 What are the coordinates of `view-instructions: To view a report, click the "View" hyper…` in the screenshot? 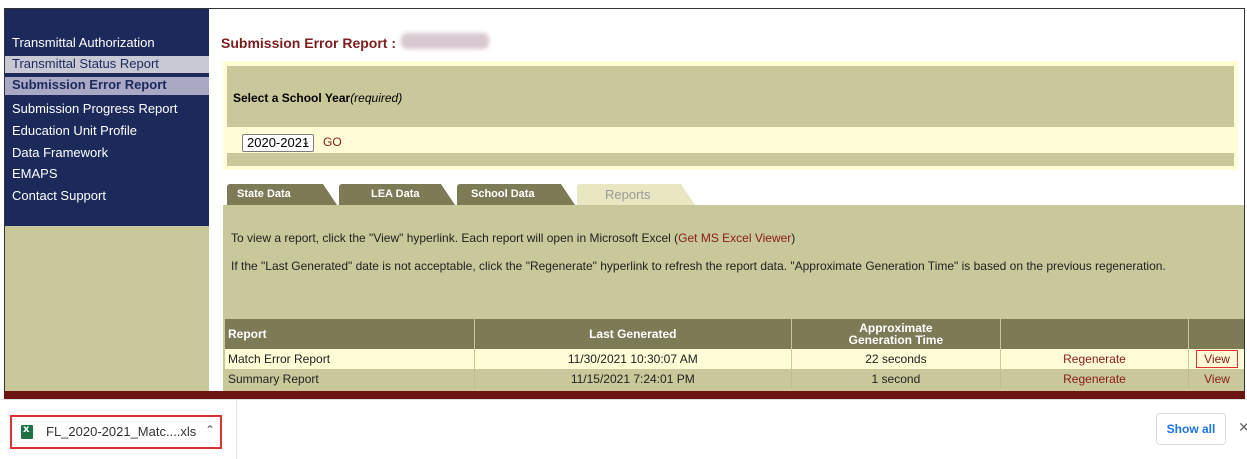 It's located at (513, 238).